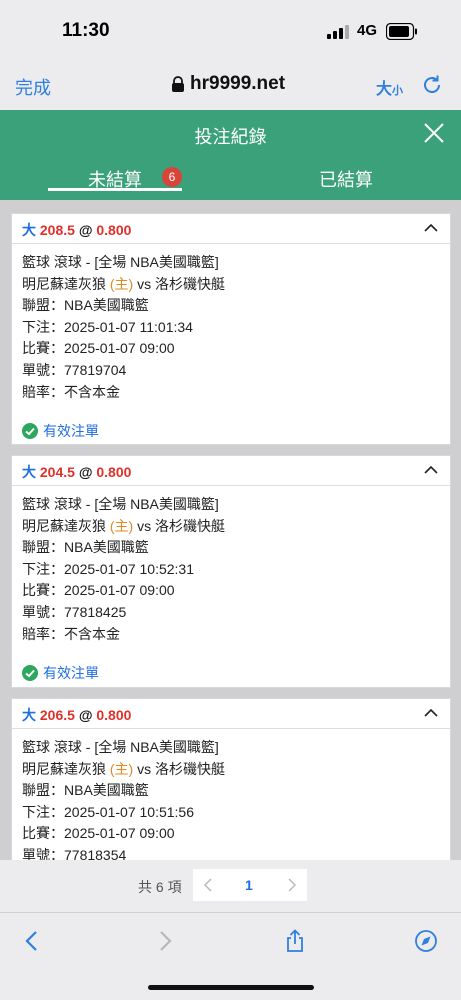 The image size is (461, 1000). I want to click on bet-time: 下注：2025-01-07 10:51:56, so click(108, 811).